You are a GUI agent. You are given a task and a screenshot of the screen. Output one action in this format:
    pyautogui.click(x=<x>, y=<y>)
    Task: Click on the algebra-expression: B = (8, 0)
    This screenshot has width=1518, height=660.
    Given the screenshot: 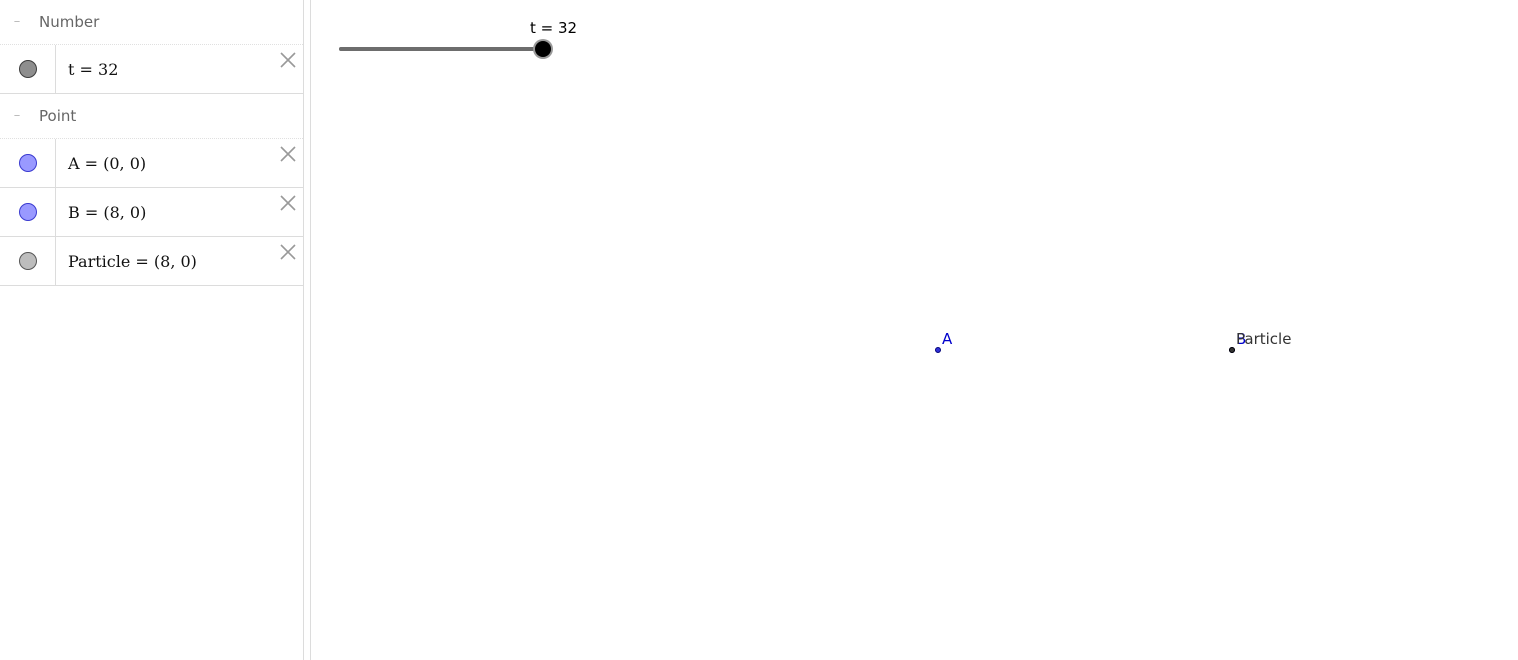 What is the action you would take?
    pyautogui.click(x=107, y=212)
    